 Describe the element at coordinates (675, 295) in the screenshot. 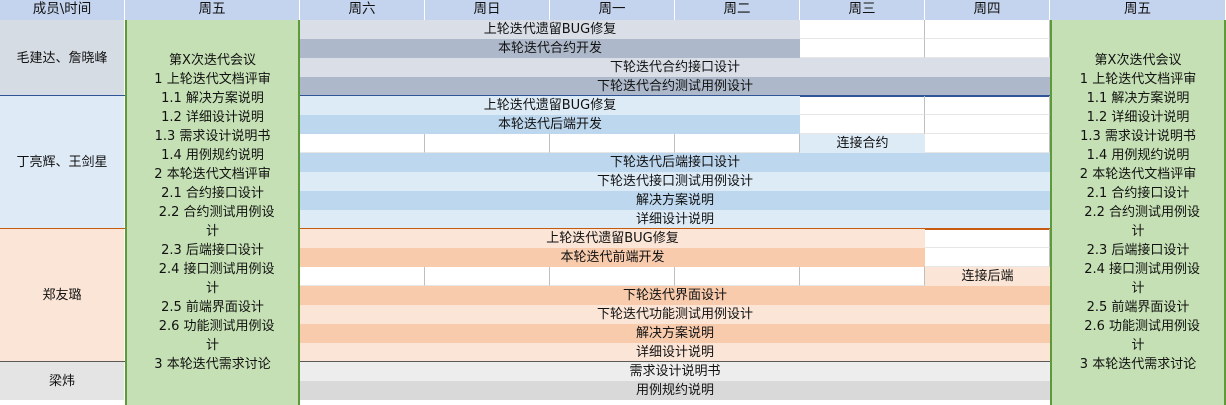

I see `task-bar: 下轮迭代界面设计` at that location.